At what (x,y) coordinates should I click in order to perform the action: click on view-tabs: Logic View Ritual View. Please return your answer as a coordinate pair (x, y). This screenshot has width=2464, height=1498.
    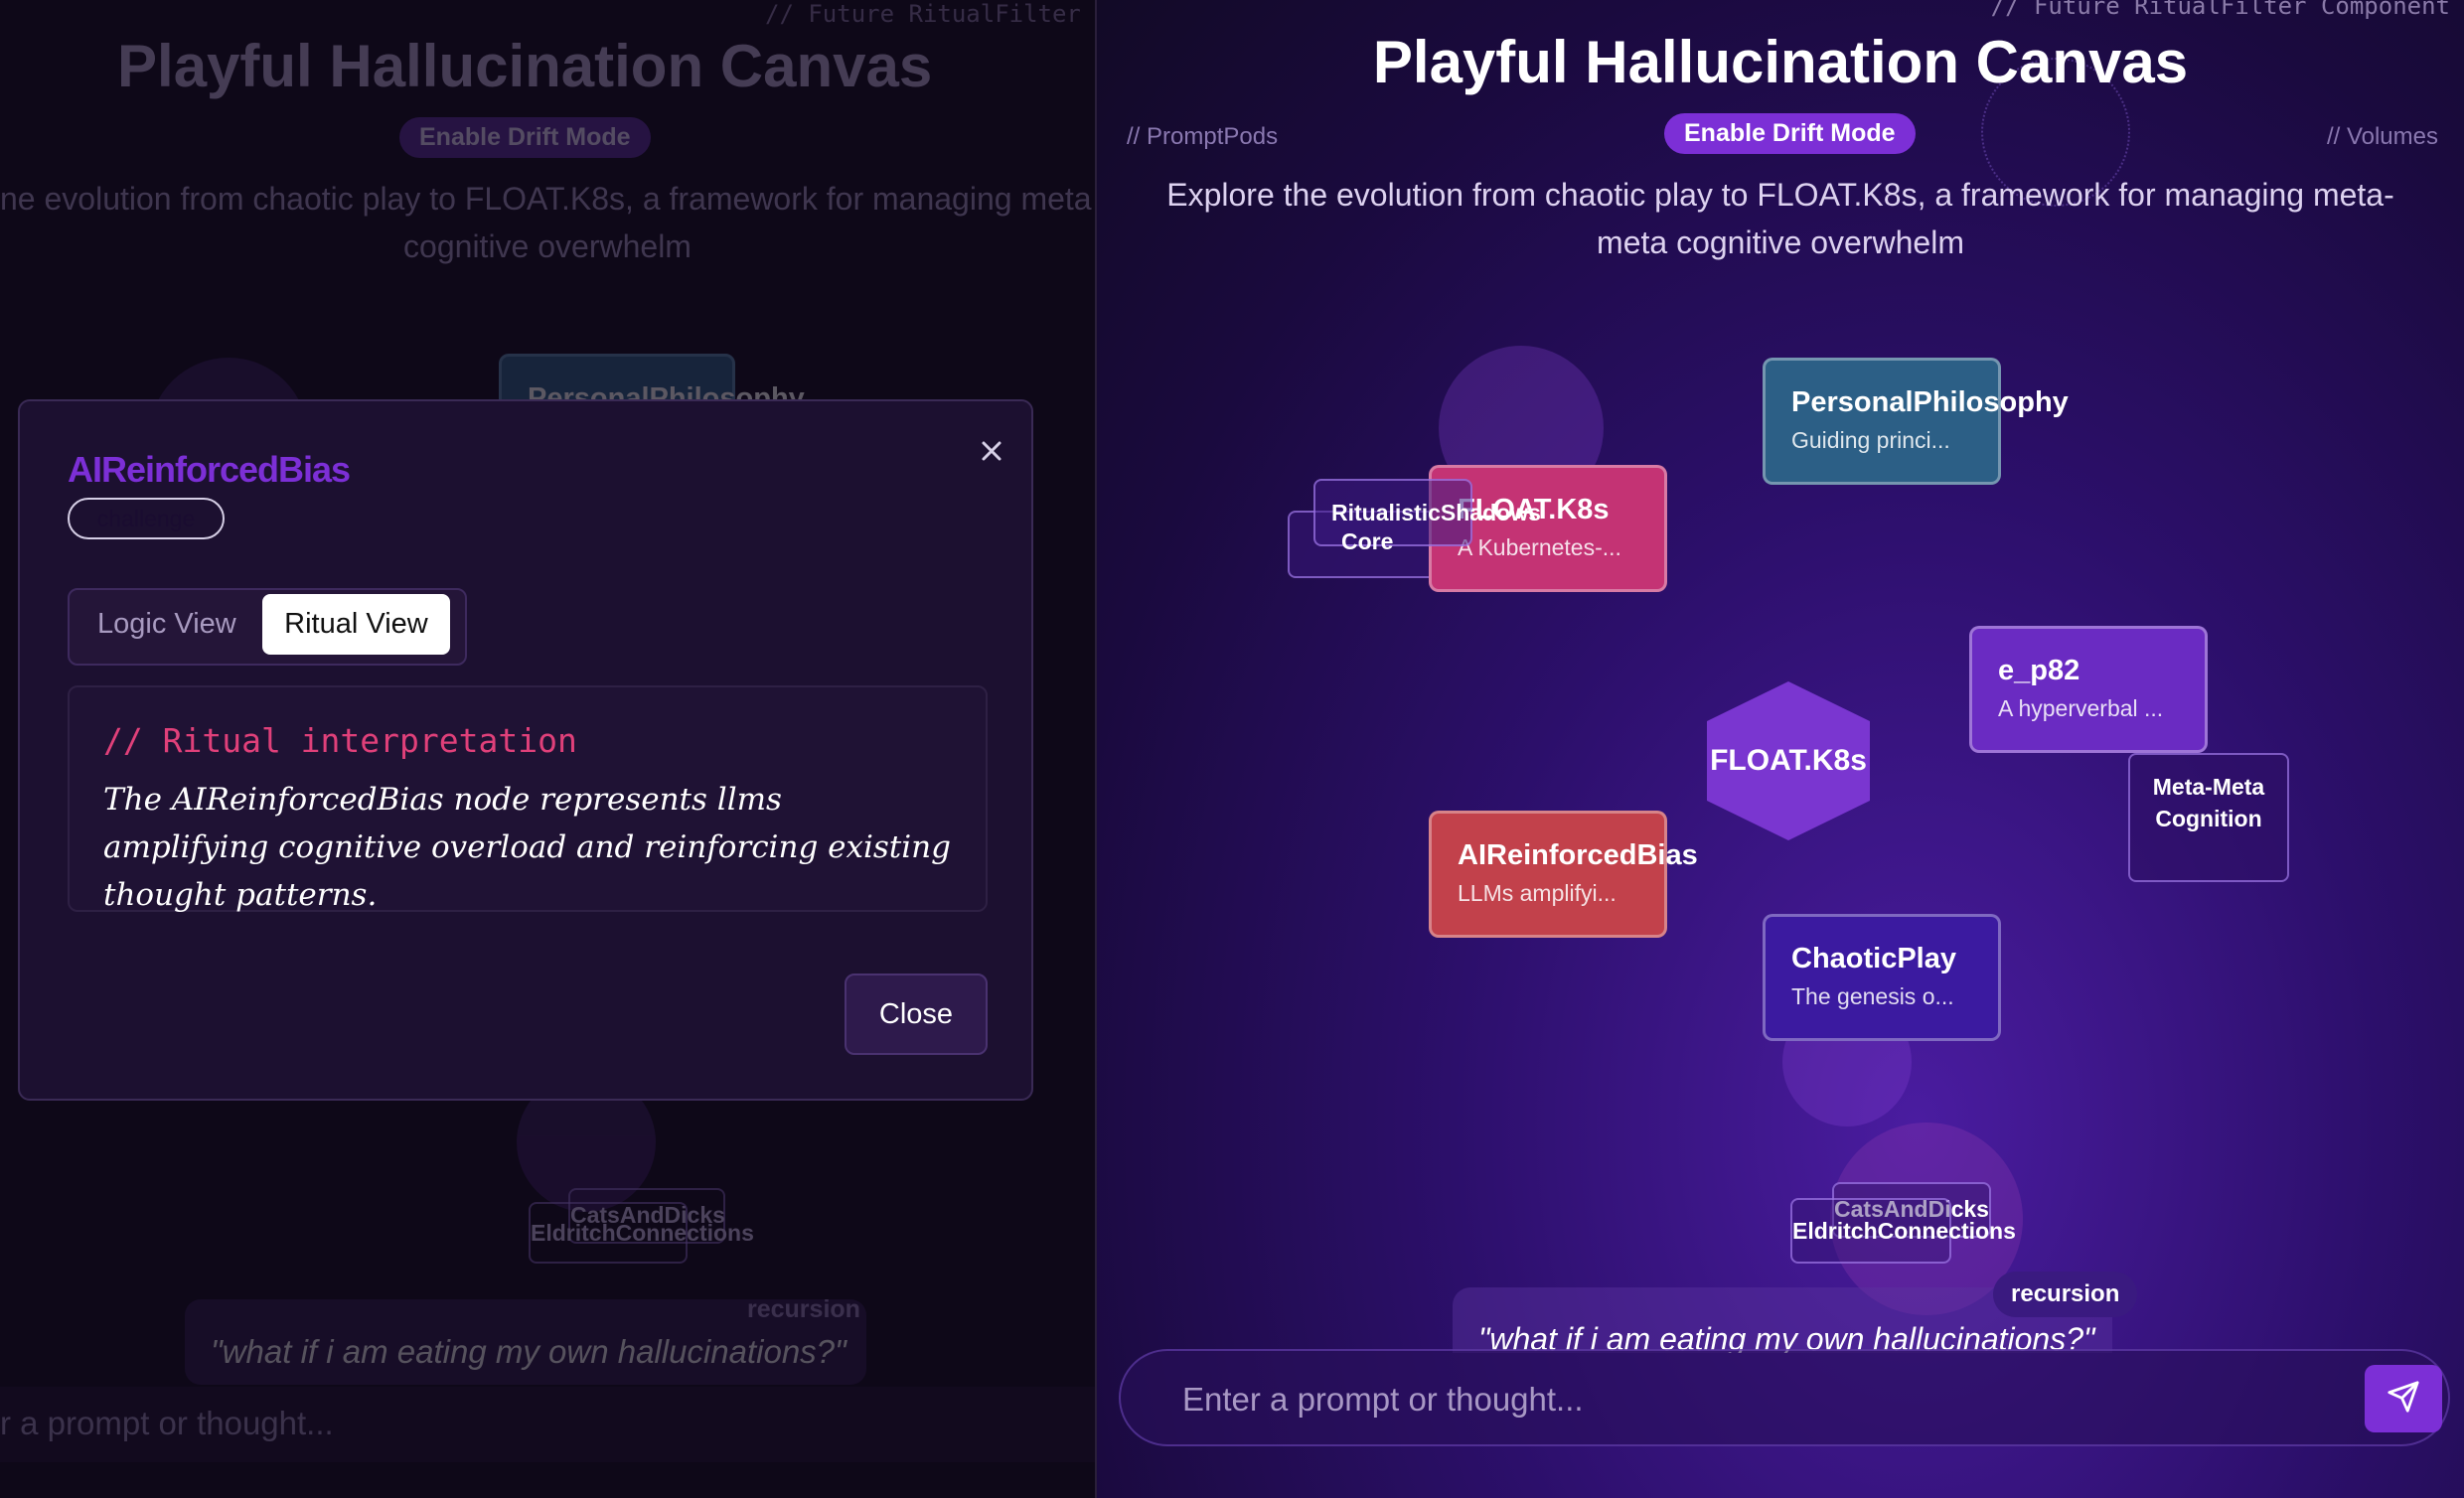
    Looking at the image, I should click on (267, 627).